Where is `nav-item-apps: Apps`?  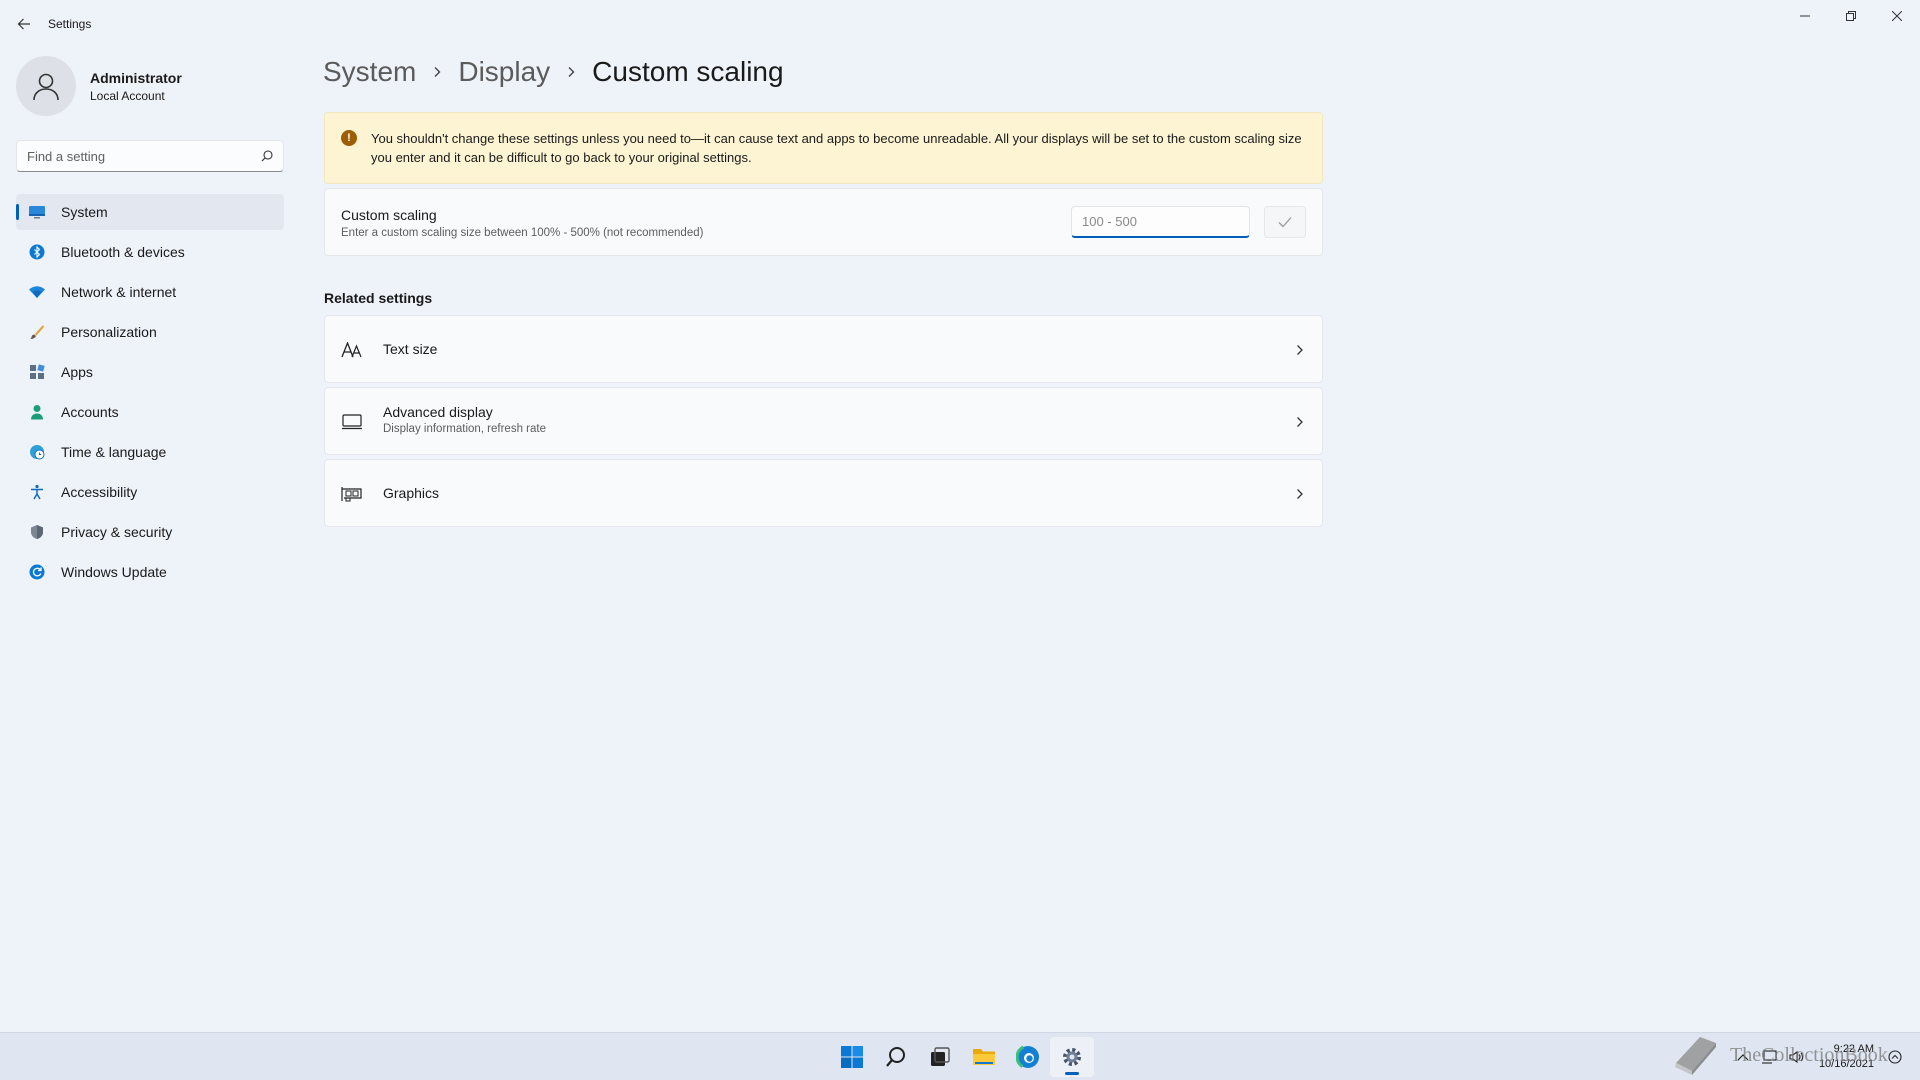 nav-item-apps: Apps is located at coordinates (150, 372).